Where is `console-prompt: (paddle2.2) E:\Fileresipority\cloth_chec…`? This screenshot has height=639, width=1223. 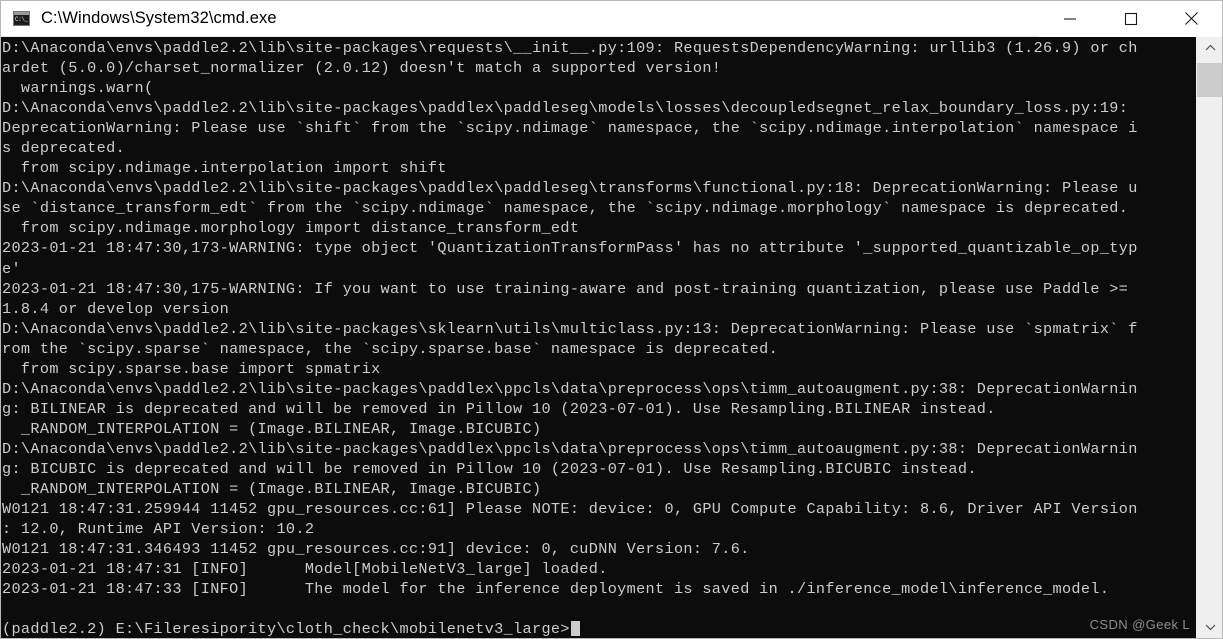 console-prompt: (paddle2.2) E:\Fileresipority\cloth_chec… is located at coordinates (286, 629).